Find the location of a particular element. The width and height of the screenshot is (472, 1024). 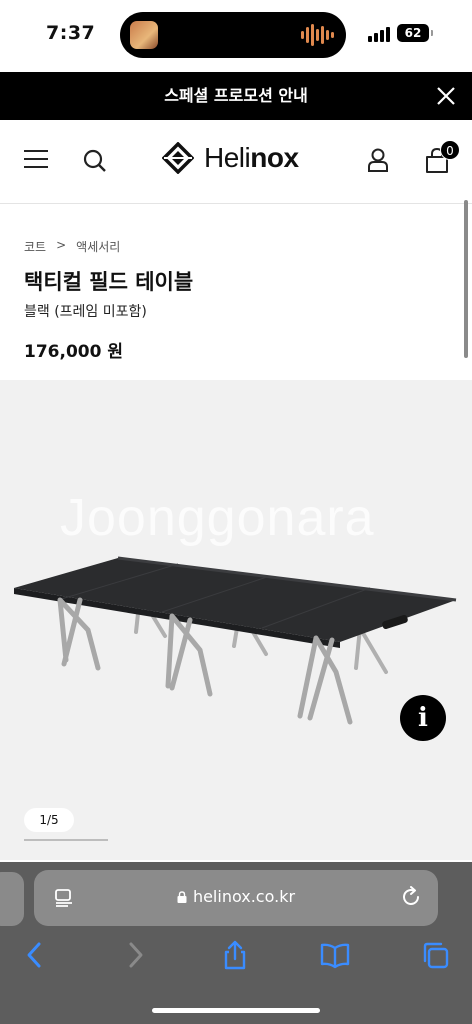

browser-toolbar is located at coordinates (236, 962).